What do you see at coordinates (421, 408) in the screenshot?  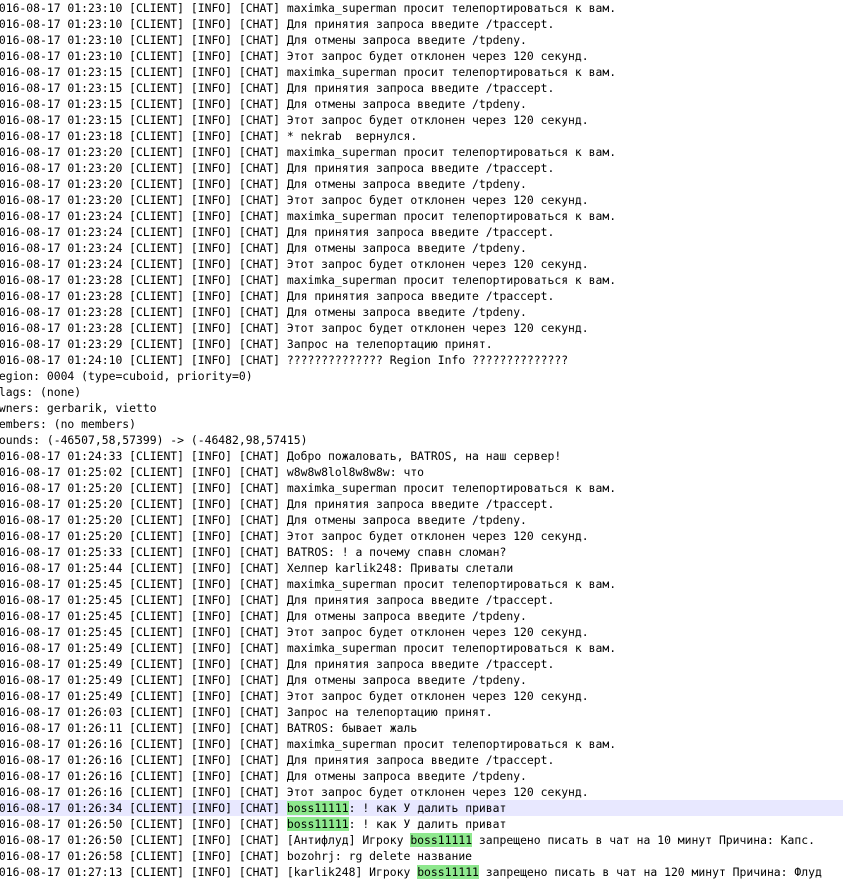 I see `log-line: Owners: gerbarik, vietto` at bounding box center [421, 408].